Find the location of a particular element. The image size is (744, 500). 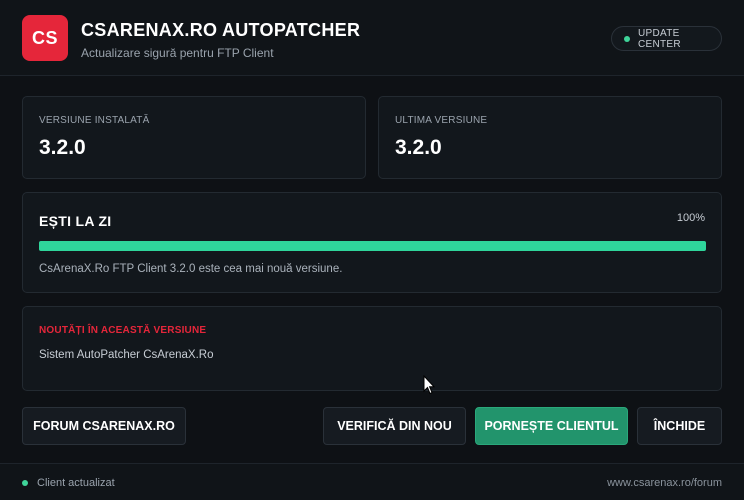

latest-version-value: 3.2.0 is located at coordinates (418, 147).